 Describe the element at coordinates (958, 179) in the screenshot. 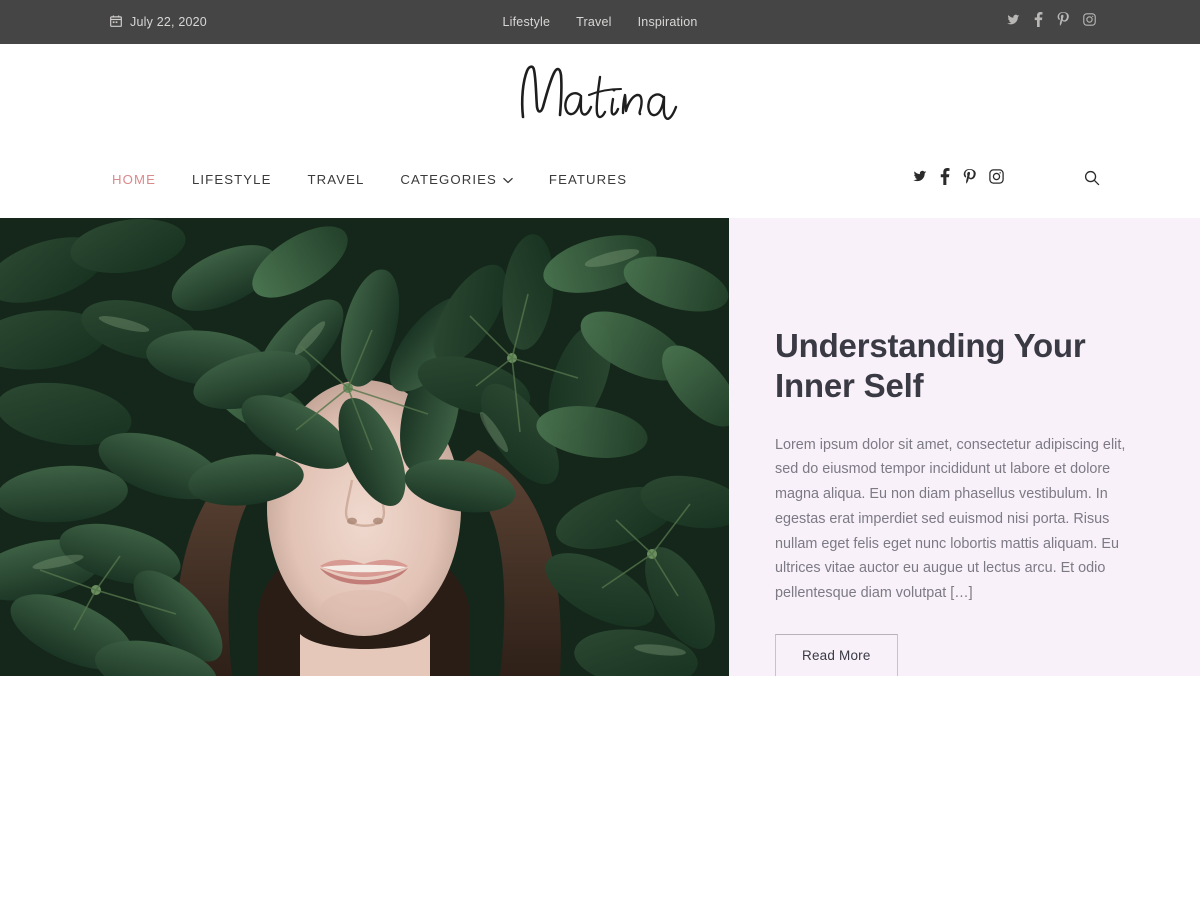

I see `main-nav-social-links` at that location.